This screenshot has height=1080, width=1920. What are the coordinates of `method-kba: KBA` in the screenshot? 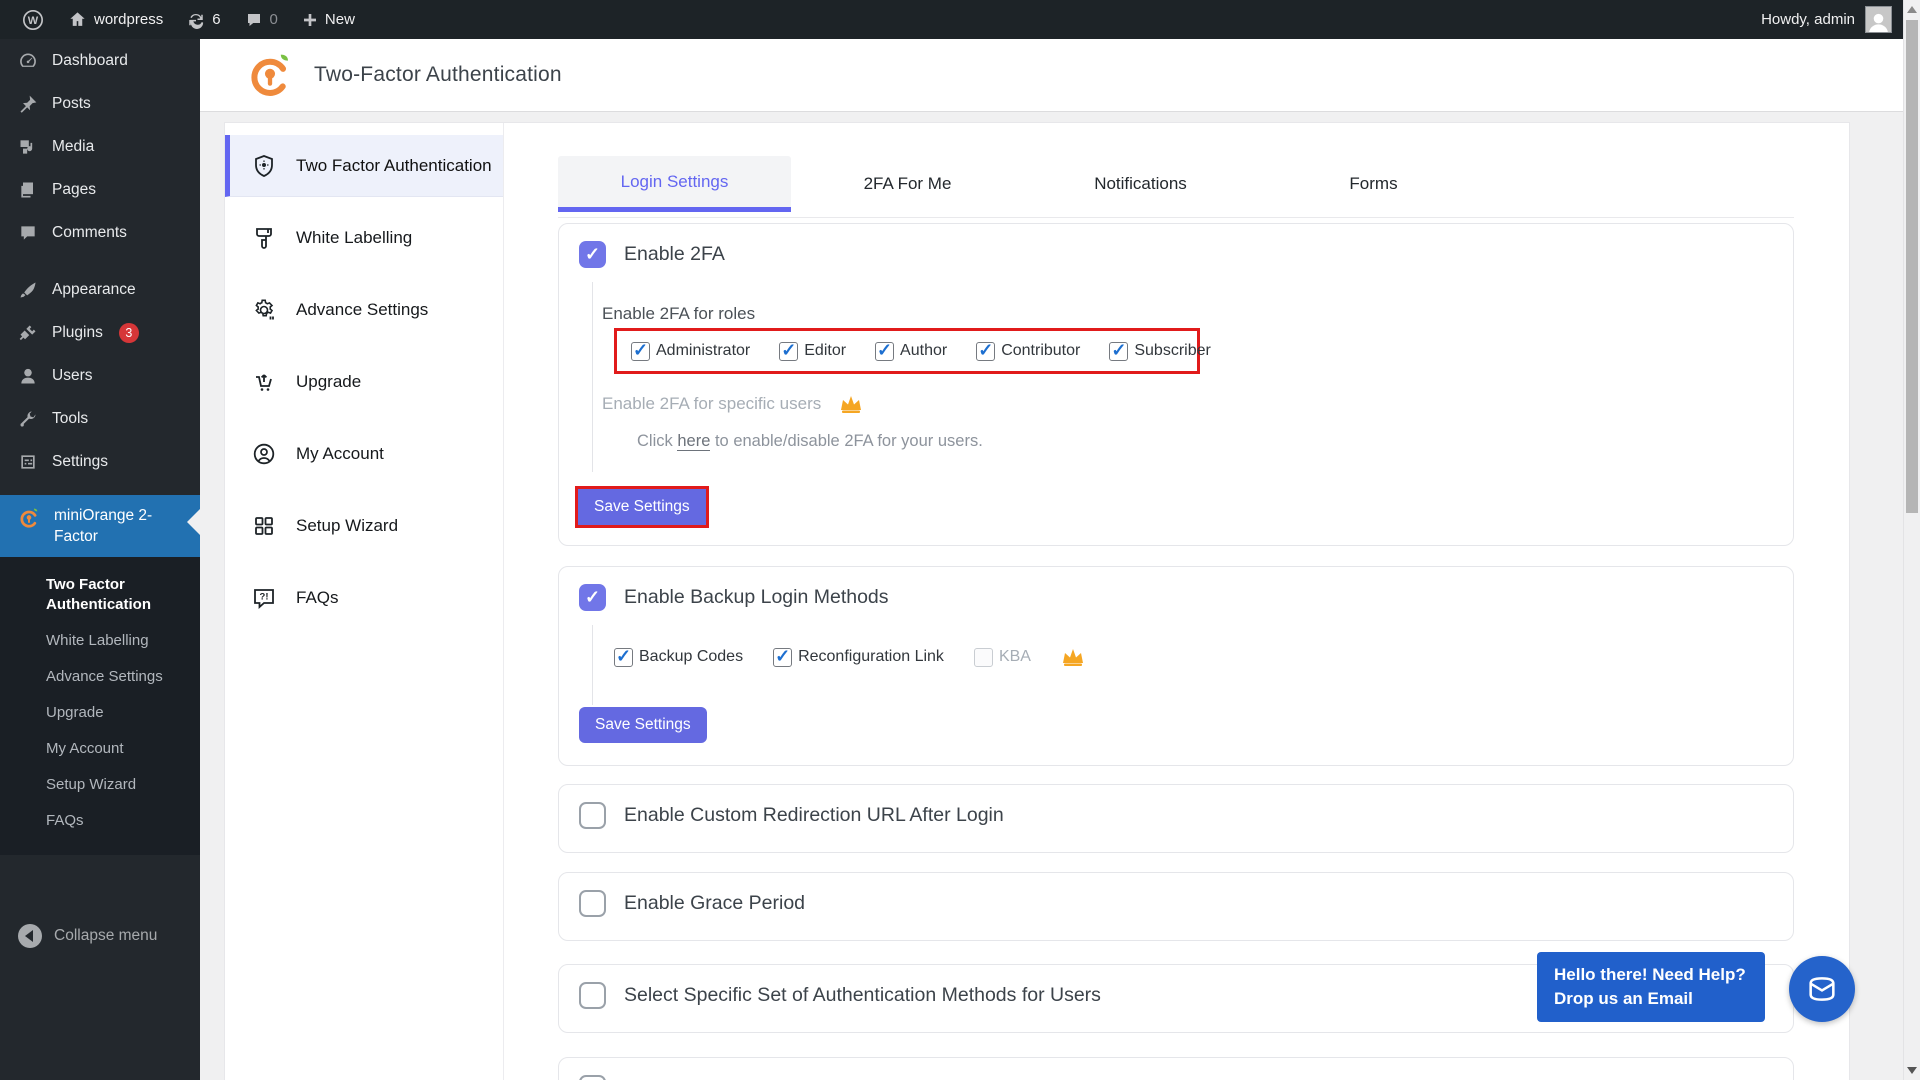 It's located at (1002, 657).